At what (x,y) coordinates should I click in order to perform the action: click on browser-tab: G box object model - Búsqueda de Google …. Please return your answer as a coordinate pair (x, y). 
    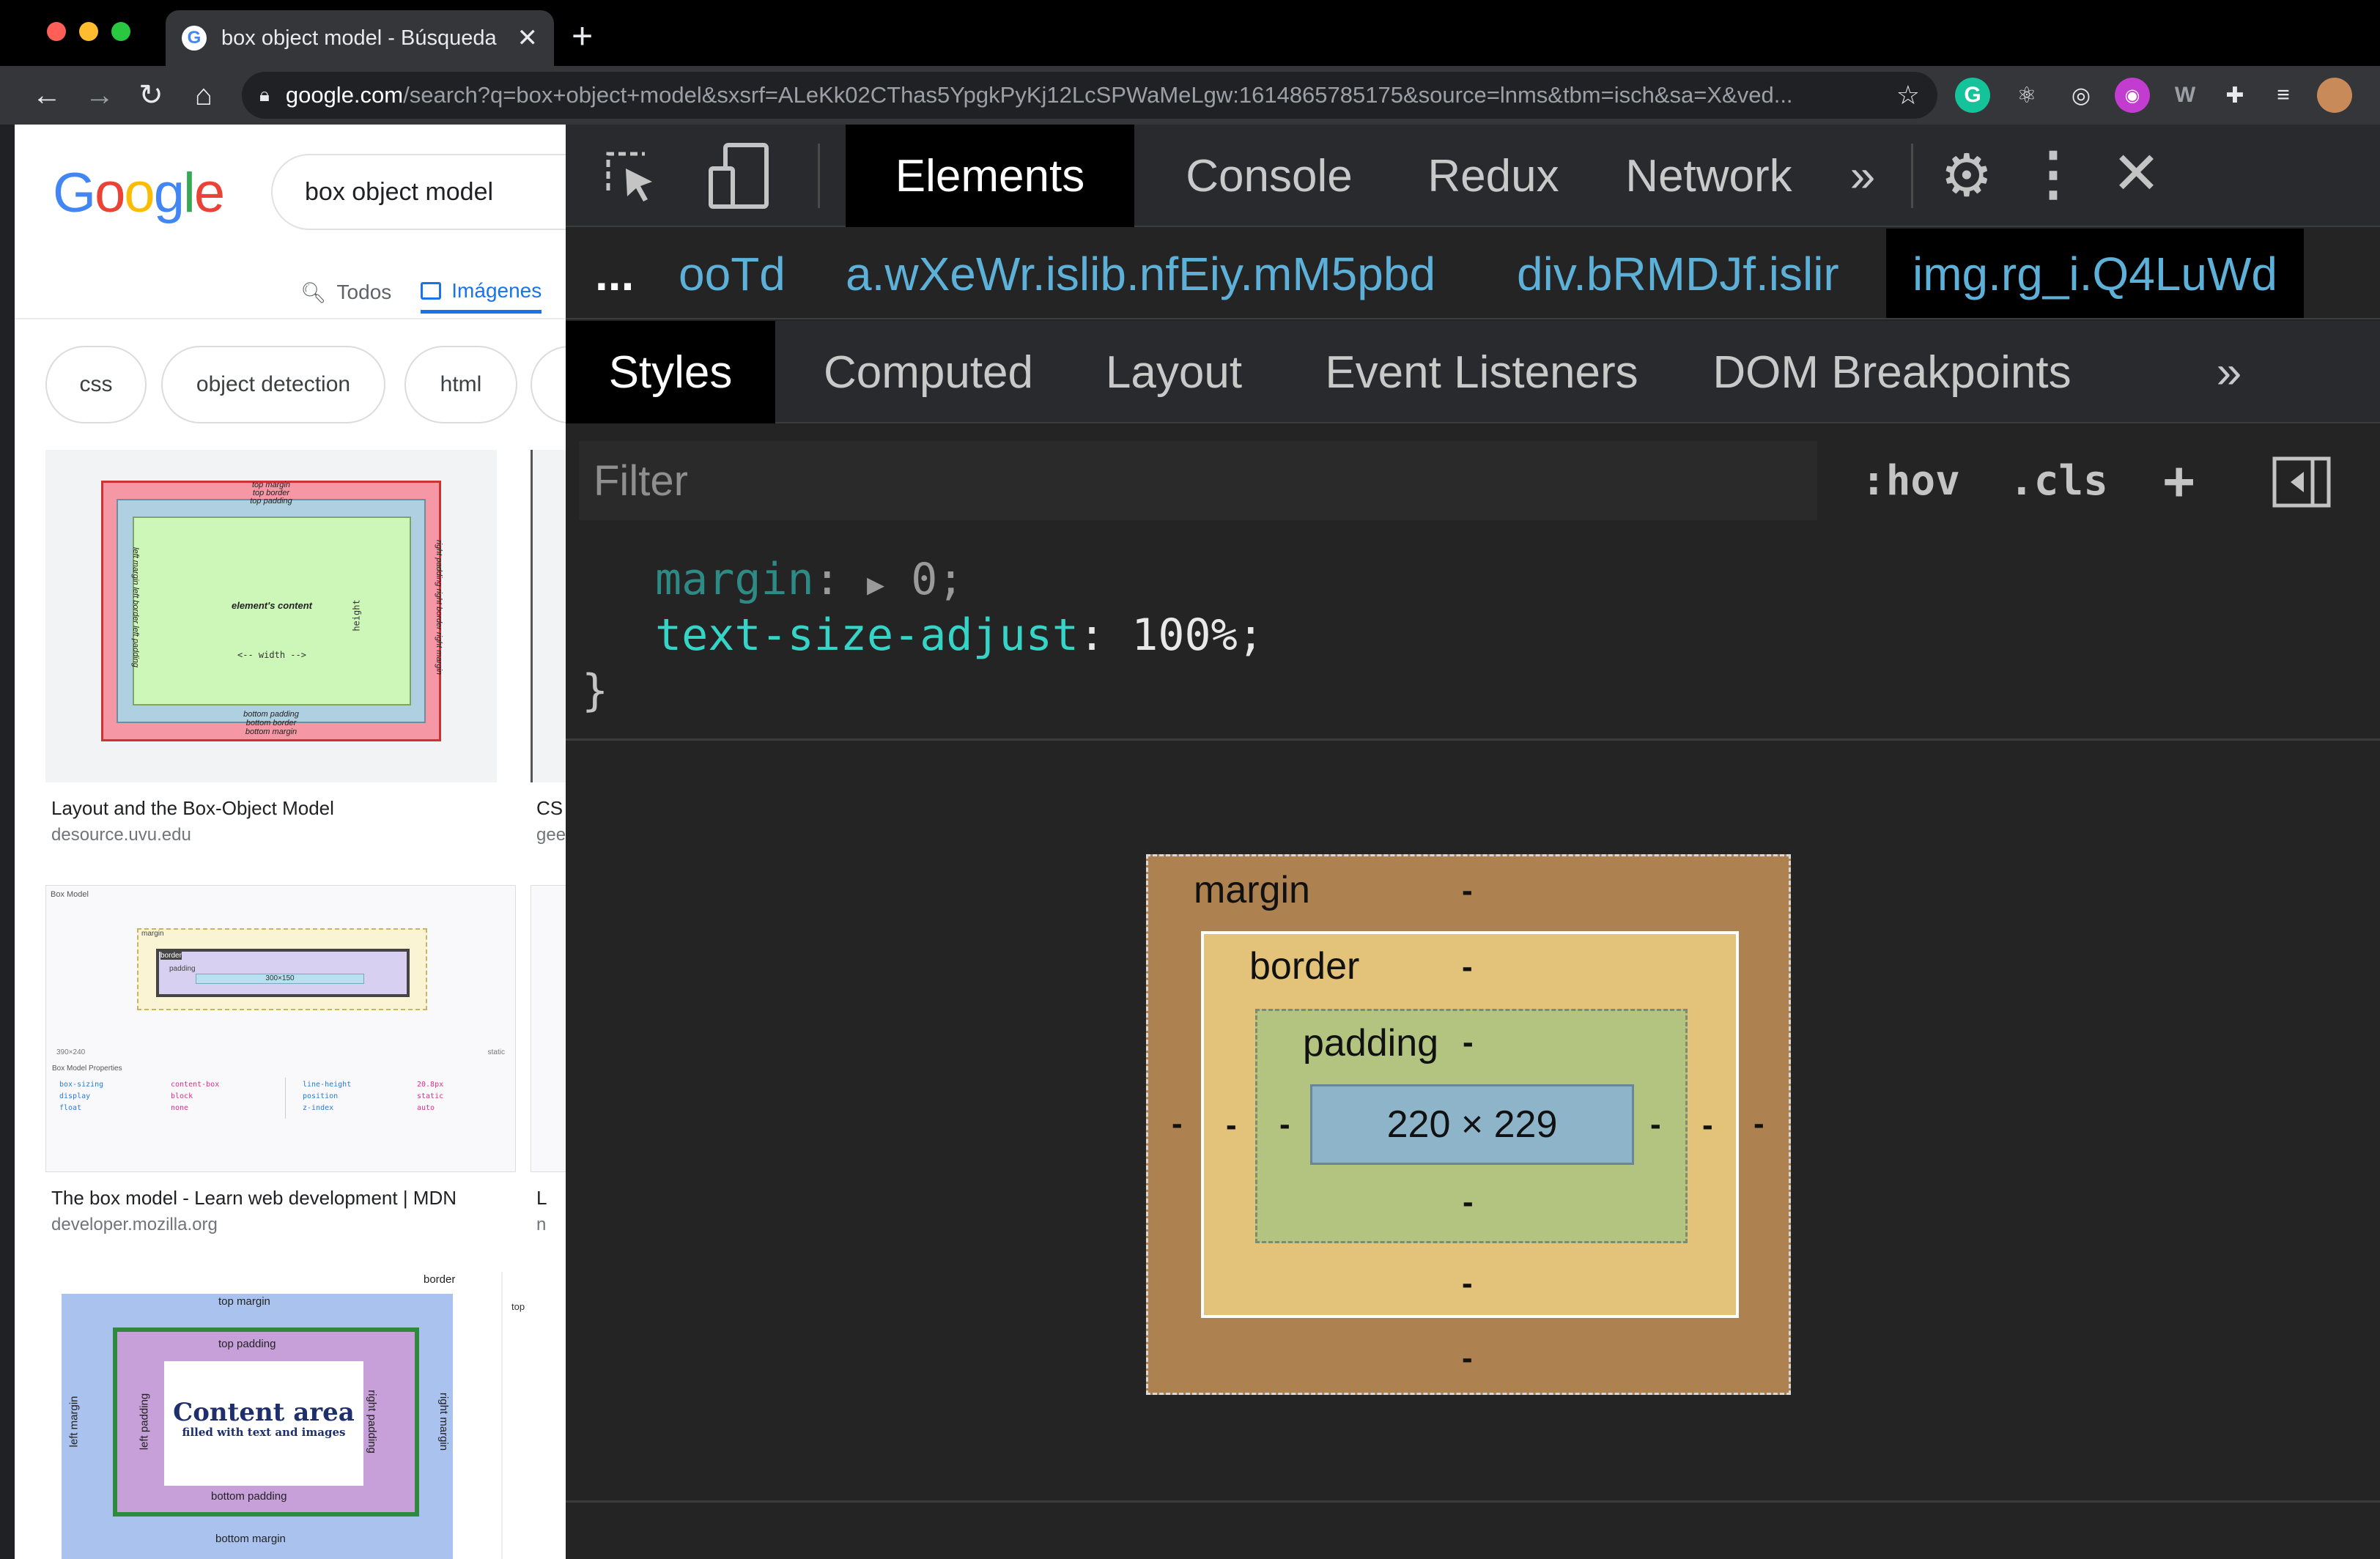
    Looking at the image, I should click on (360, 38).